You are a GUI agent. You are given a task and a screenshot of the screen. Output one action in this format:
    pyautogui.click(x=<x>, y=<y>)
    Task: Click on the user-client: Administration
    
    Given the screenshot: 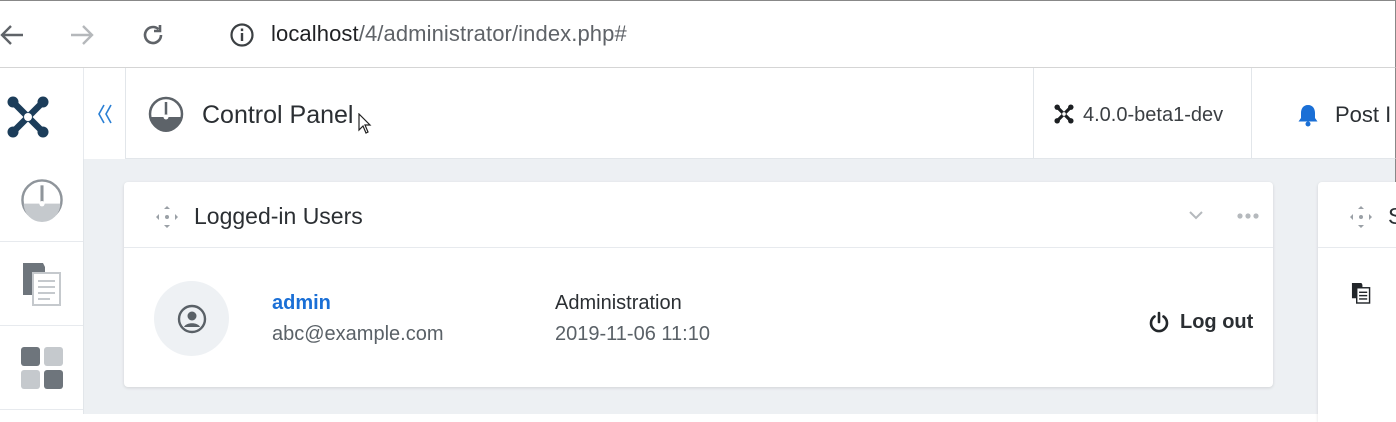 What is the action you would take?
    pyautogui.click(x=618, y=303)
    